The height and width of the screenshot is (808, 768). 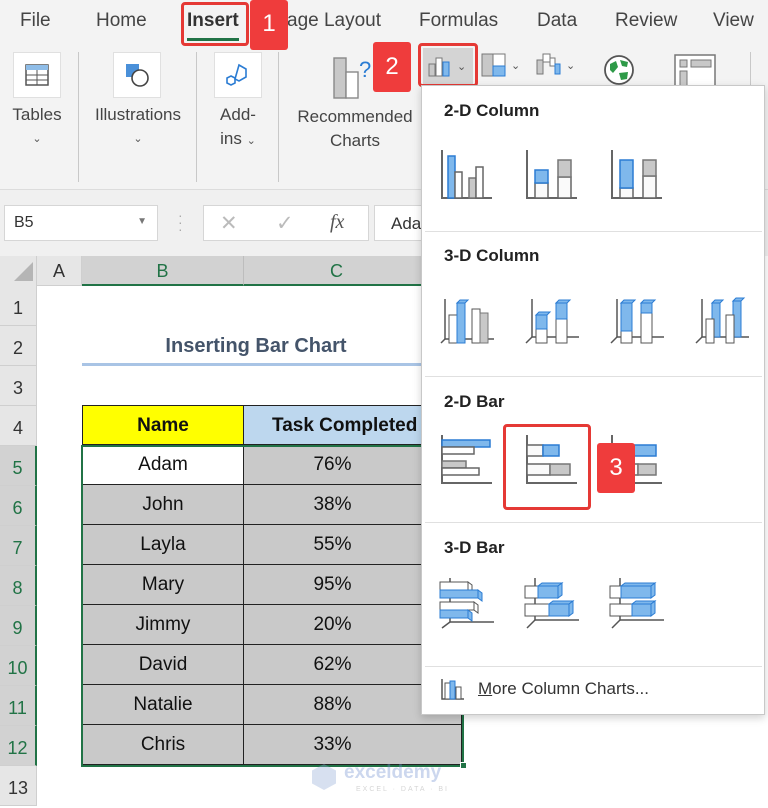 I want to click on tab-review: Review, so click(x=646, y=21).